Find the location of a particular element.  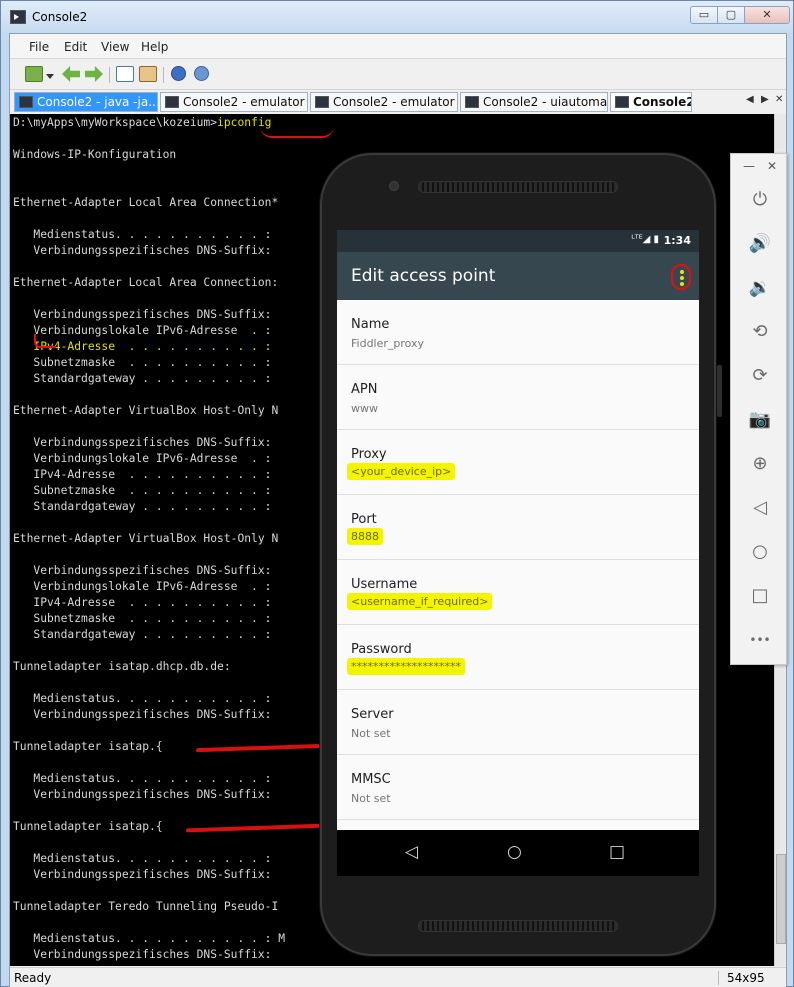

forward-icon is located at coordinates (94, 74).